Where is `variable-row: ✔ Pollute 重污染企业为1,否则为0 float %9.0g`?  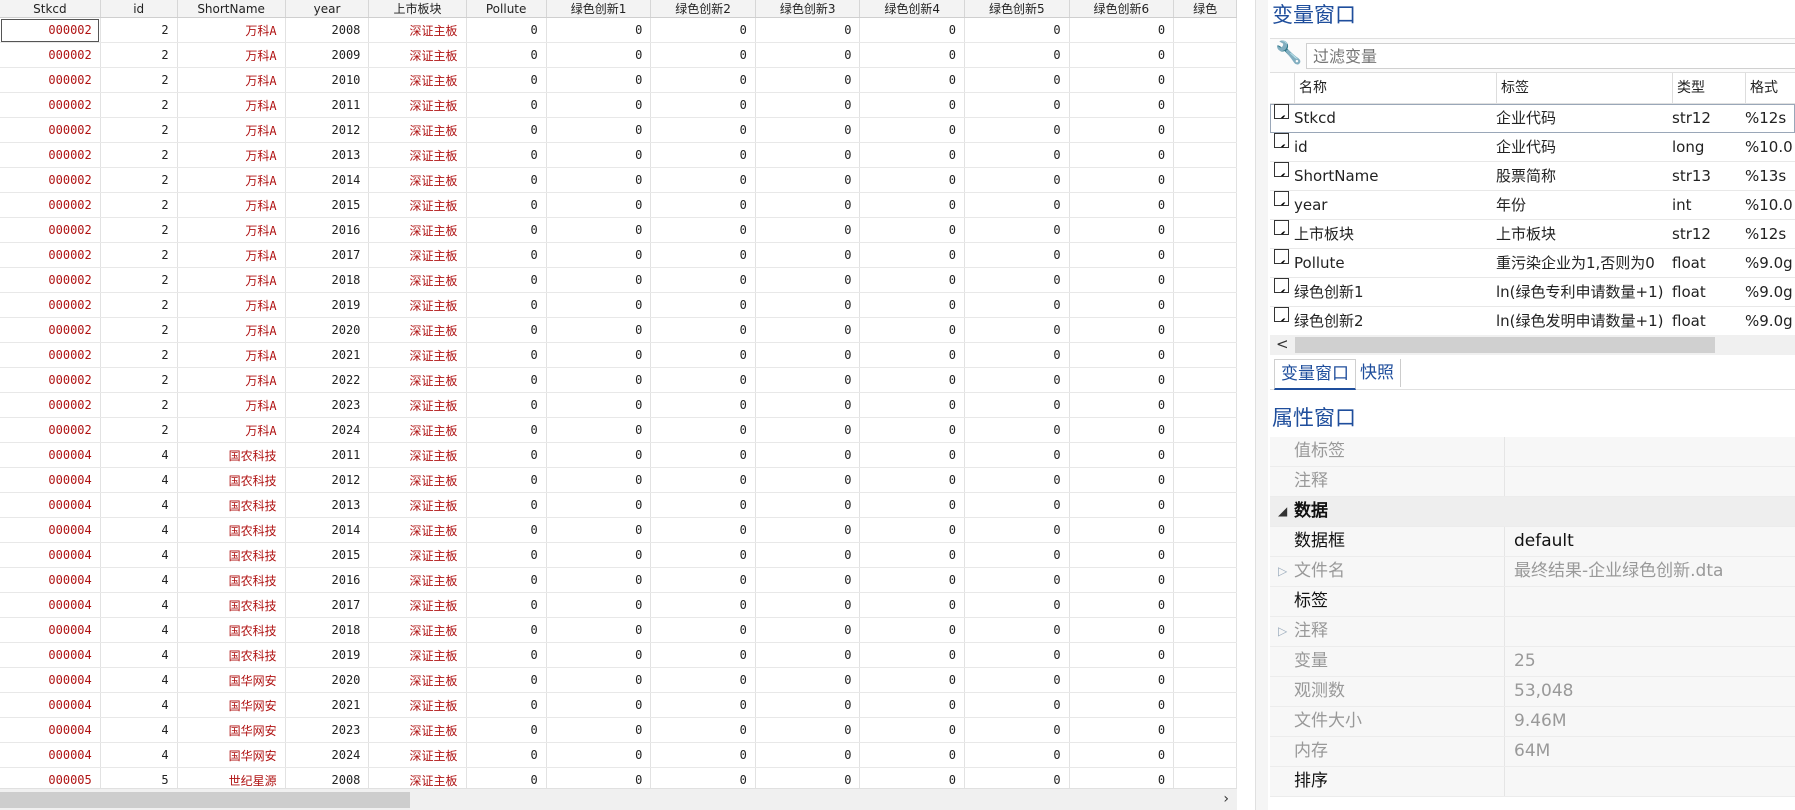
variable-row: ✔ Pollute 重污染企业为1,否则为0 float %9.0g is located at coordinates (1532, 263).